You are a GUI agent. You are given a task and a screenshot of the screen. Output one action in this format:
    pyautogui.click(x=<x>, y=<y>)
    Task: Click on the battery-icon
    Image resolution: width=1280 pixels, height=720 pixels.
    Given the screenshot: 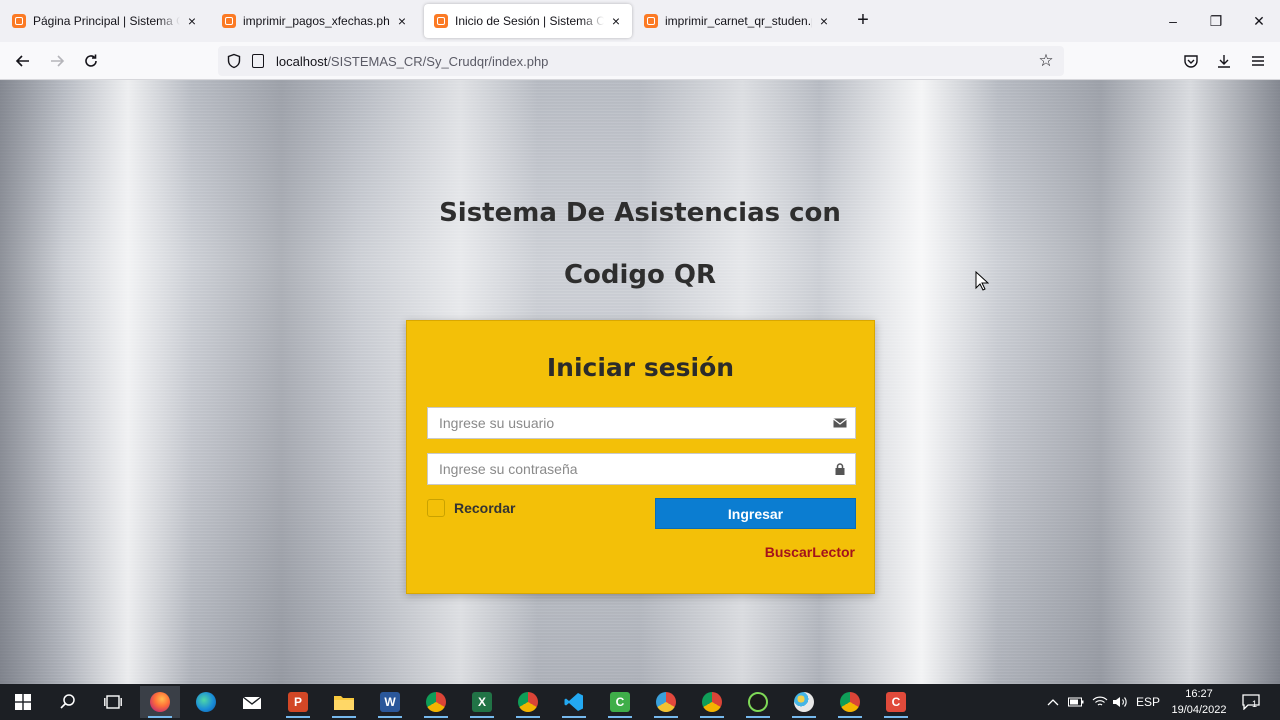 What is the action you would take?
    pyautogui.click(x=1076, y=702)
    